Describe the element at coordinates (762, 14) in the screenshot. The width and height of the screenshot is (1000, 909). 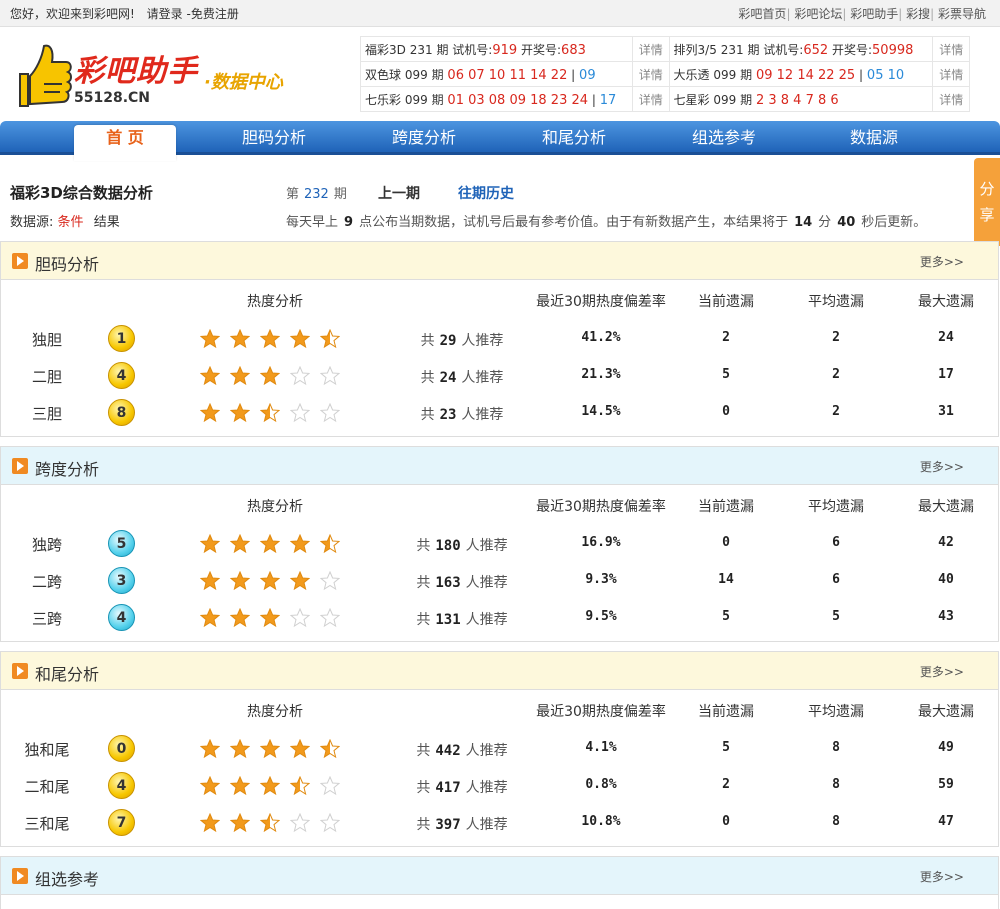
I see `top-link-home: 彩吧首页` at that location.